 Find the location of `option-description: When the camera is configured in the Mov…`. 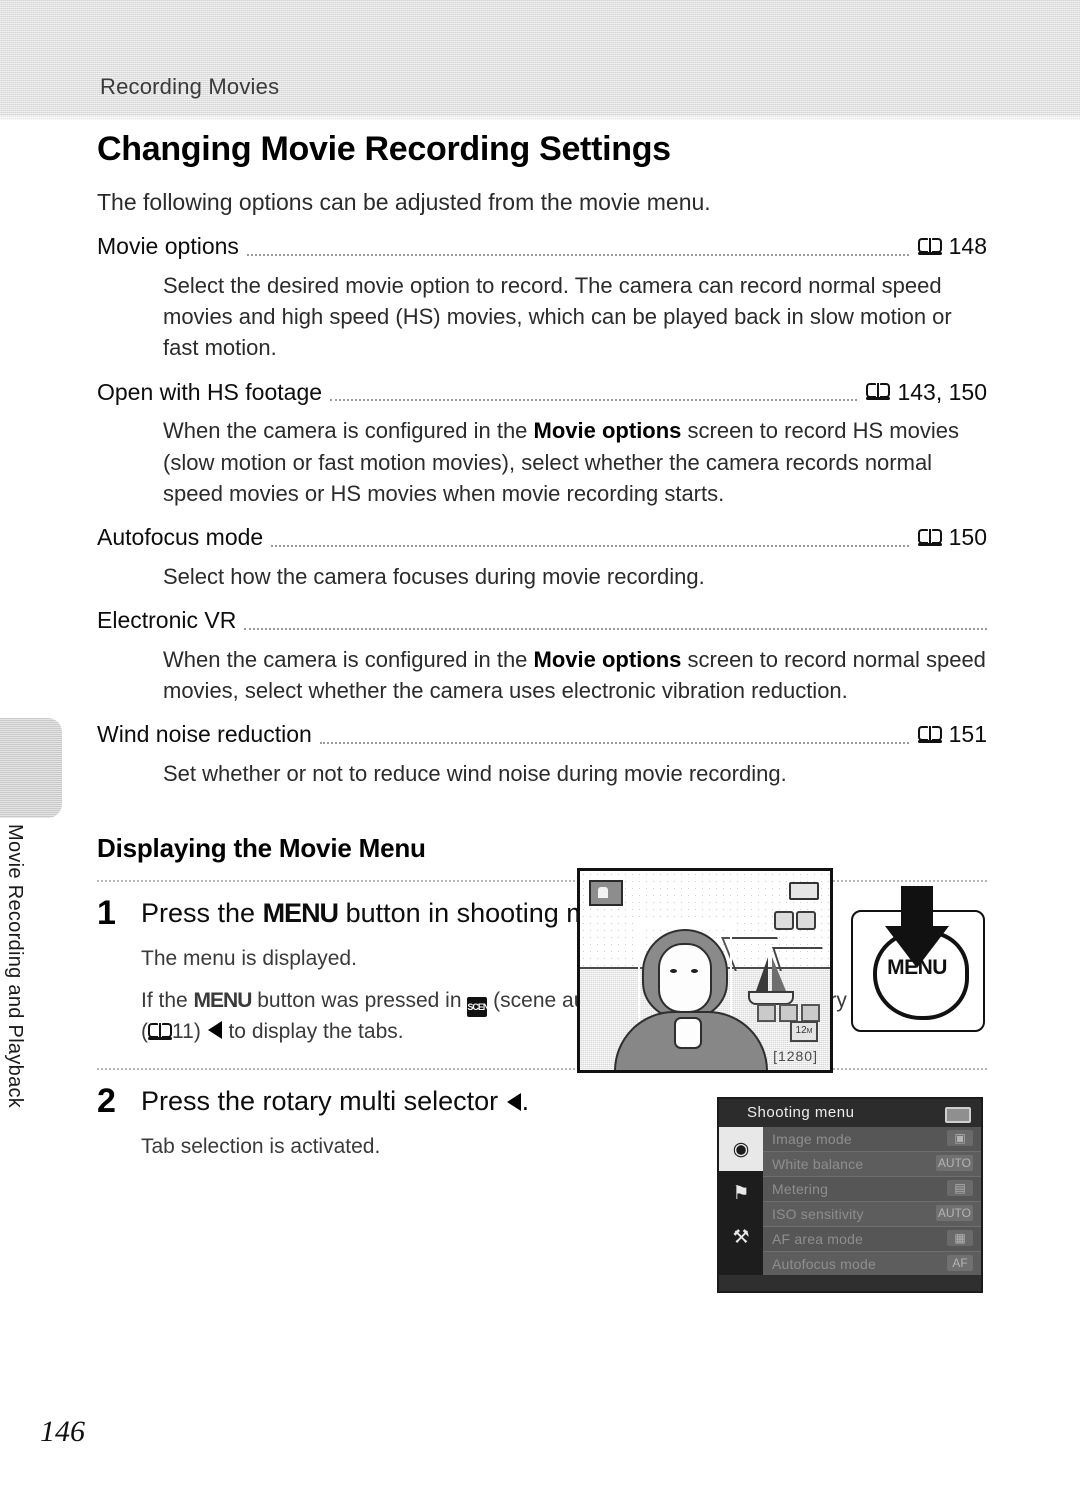

option-description: When the camera is configured in the Mov… is located at coordinates (575, 675).